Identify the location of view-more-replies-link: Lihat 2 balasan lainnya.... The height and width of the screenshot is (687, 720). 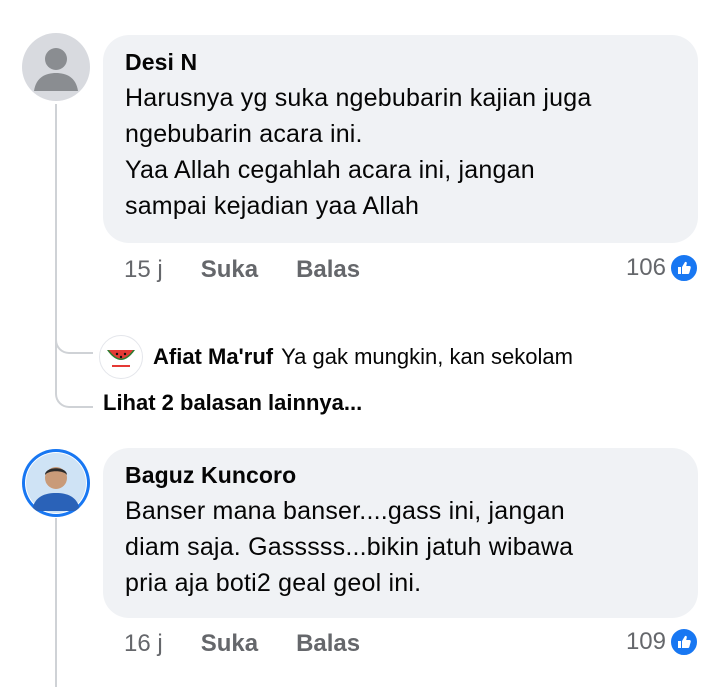
(232, 403).